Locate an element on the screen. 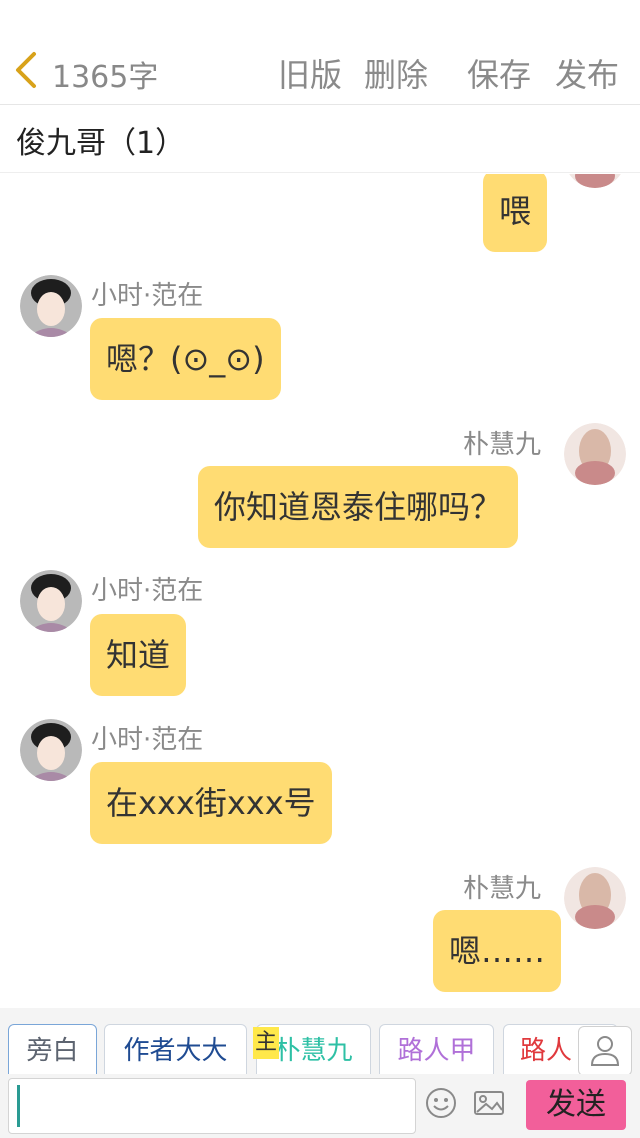 The image size is (640, 1138). host-badge: 主 is located at coordinates (266, 1043).